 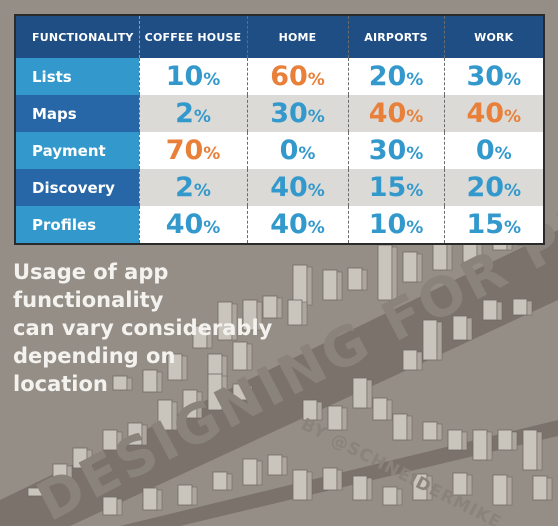 I want to click on value-number: 70, so click(x=184, y=150).